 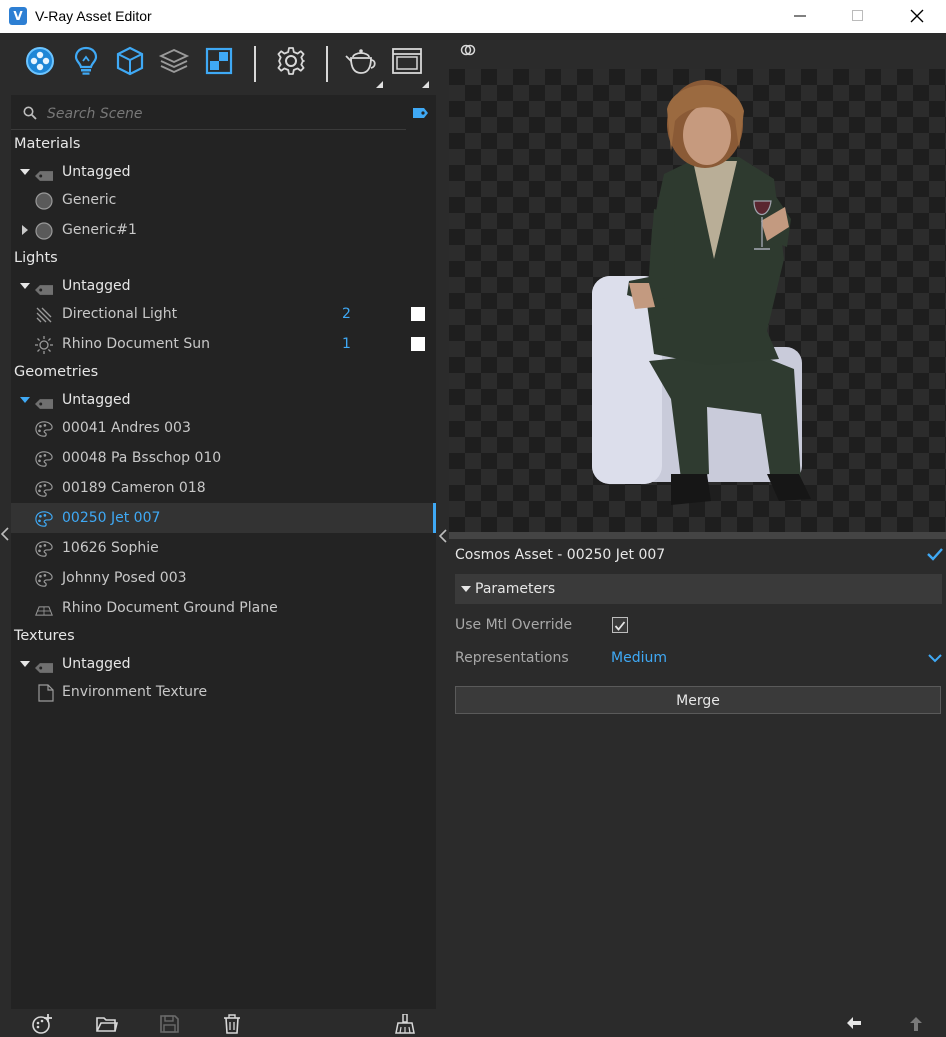 I want to click on maximize-button, so click(x=858, y=16).